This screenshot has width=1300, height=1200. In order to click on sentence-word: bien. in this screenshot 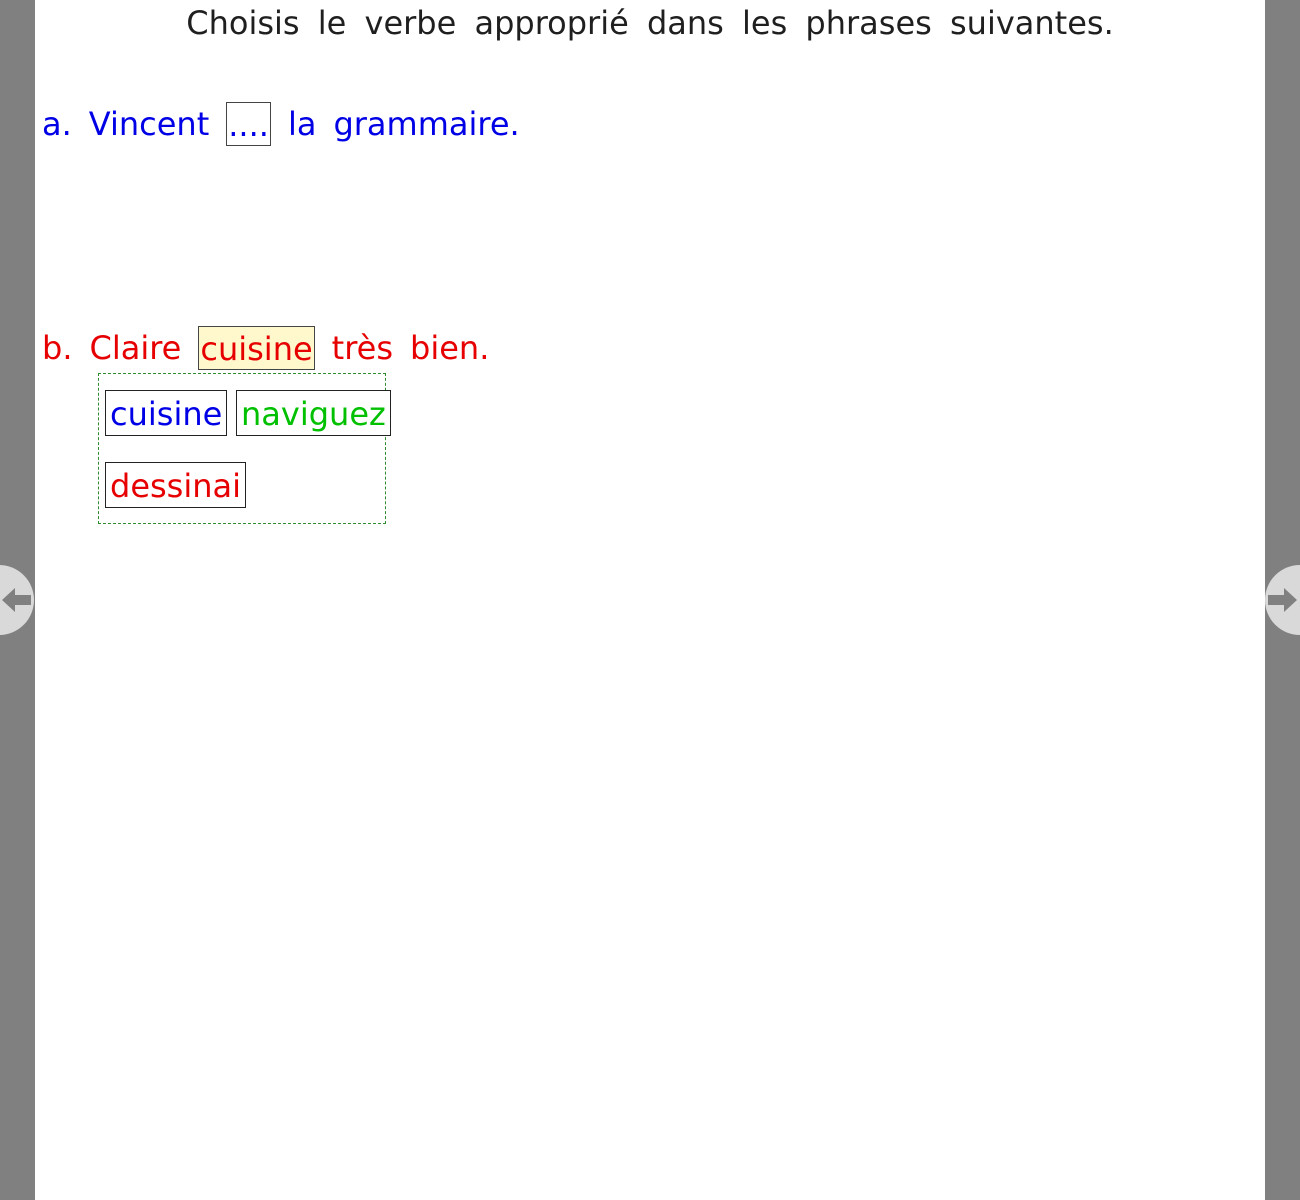, I will do `click(450, 348)`.